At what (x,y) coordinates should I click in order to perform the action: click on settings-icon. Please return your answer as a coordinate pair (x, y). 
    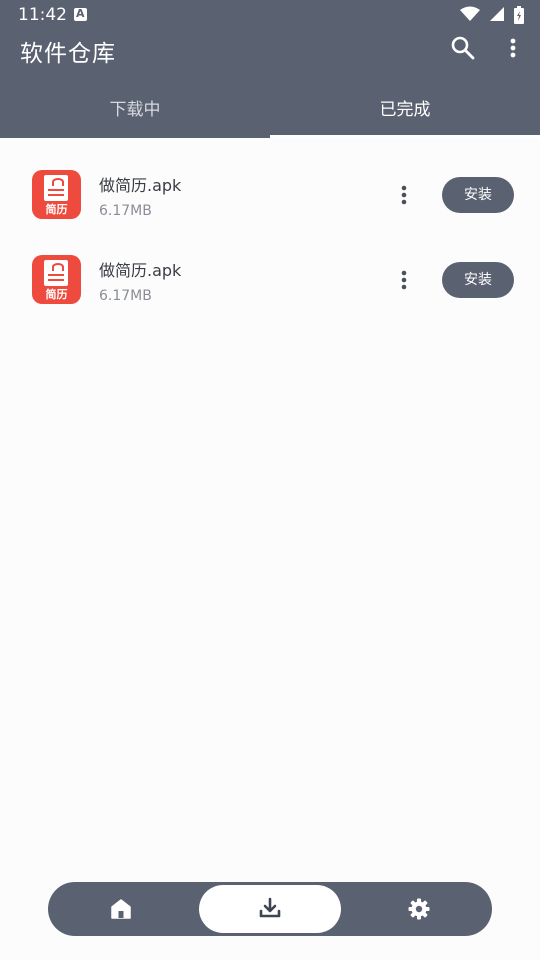
    Looking at the image, I should click on (419, 909).